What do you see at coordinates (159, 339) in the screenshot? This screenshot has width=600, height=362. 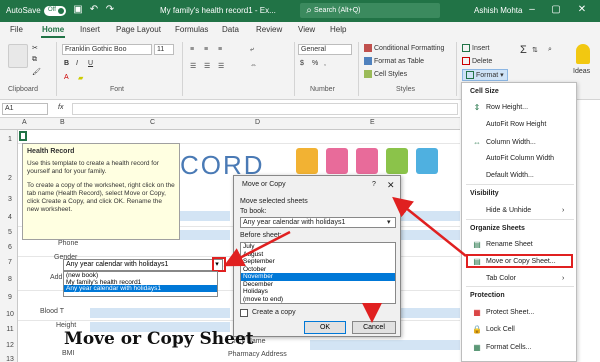 I see `overlay-caption: Move or Copy Sheet` at bounding box center [159, 339].